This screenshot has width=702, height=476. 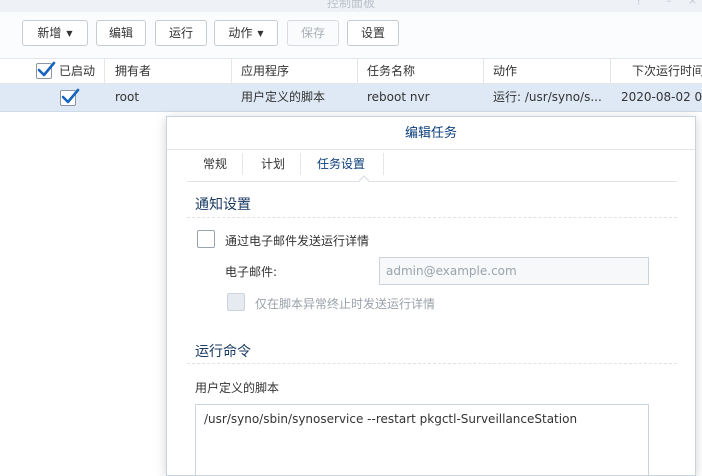 I want to click on column-header-task-name: 任务名称, so click(x=422, y=71).